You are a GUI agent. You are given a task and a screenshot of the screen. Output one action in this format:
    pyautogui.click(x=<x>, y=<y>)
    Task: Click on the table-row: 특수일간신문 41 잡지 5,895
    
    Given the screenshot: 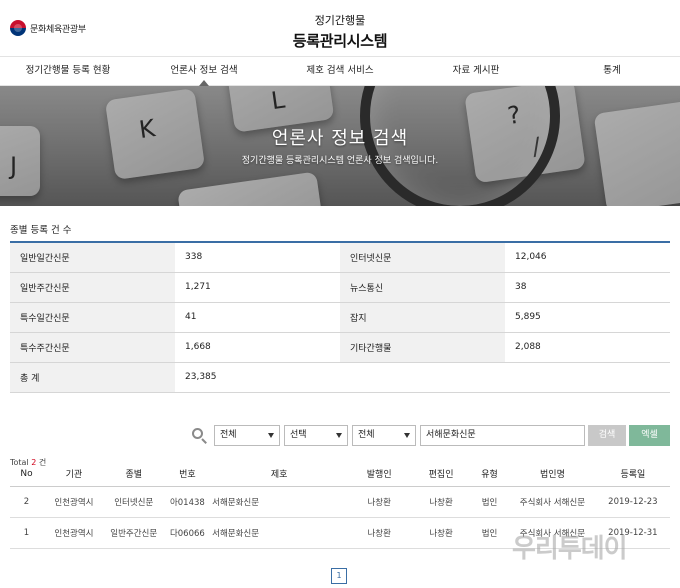 What is the action you would take?
    pyautogui.click(x=340, y=317)
    